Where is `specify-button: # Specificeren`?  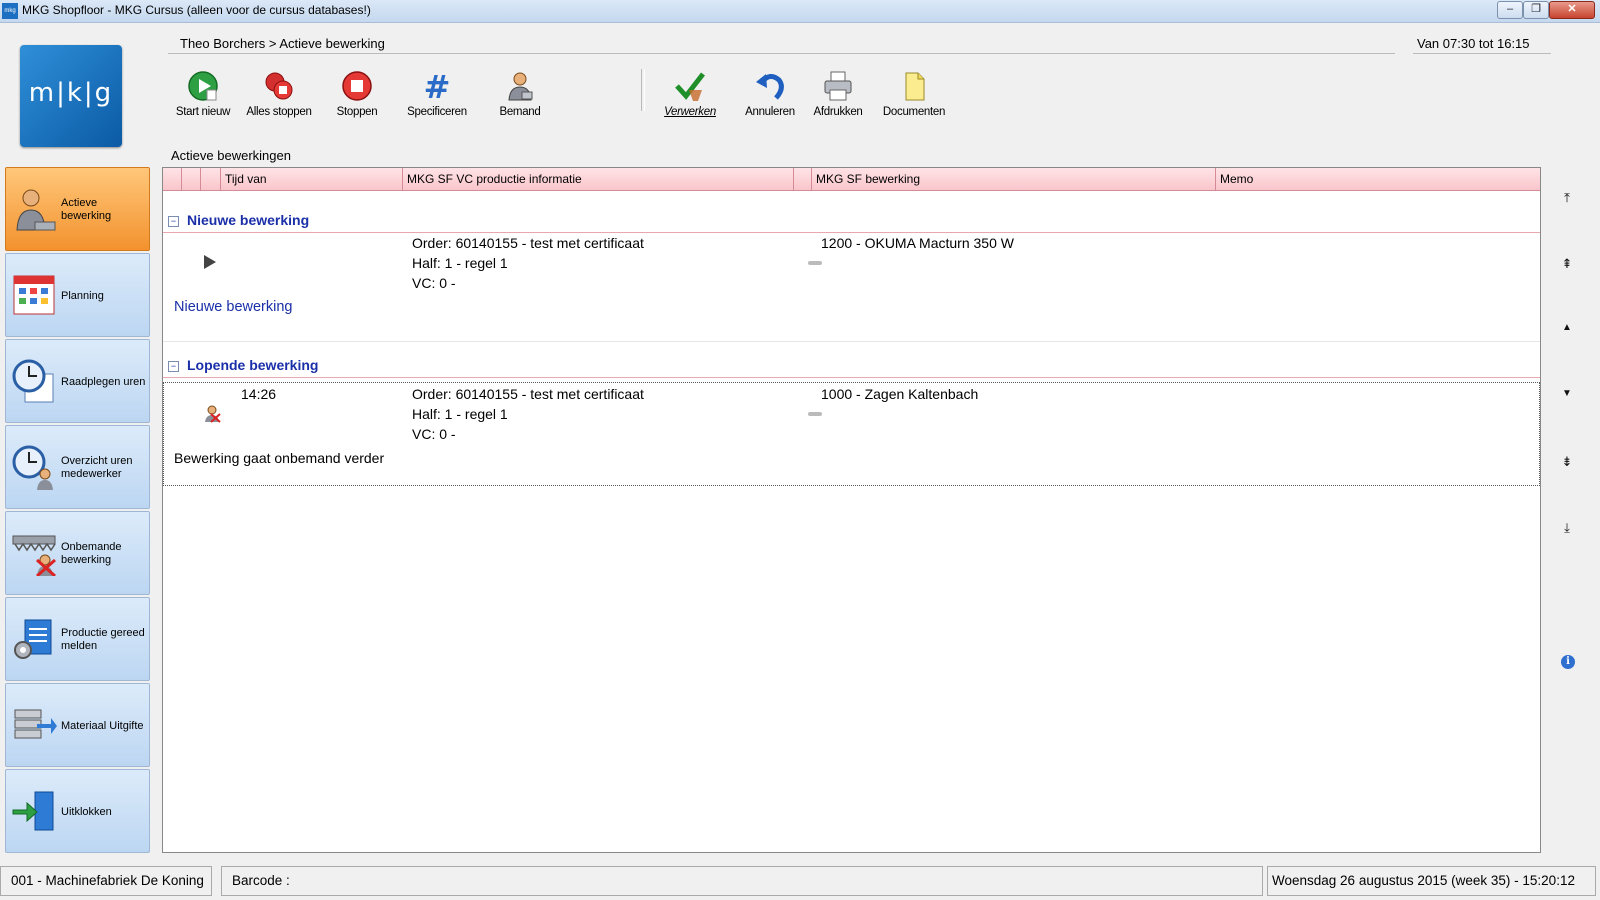 specify-button: # Specificeren is located at coordinates (437, 94).